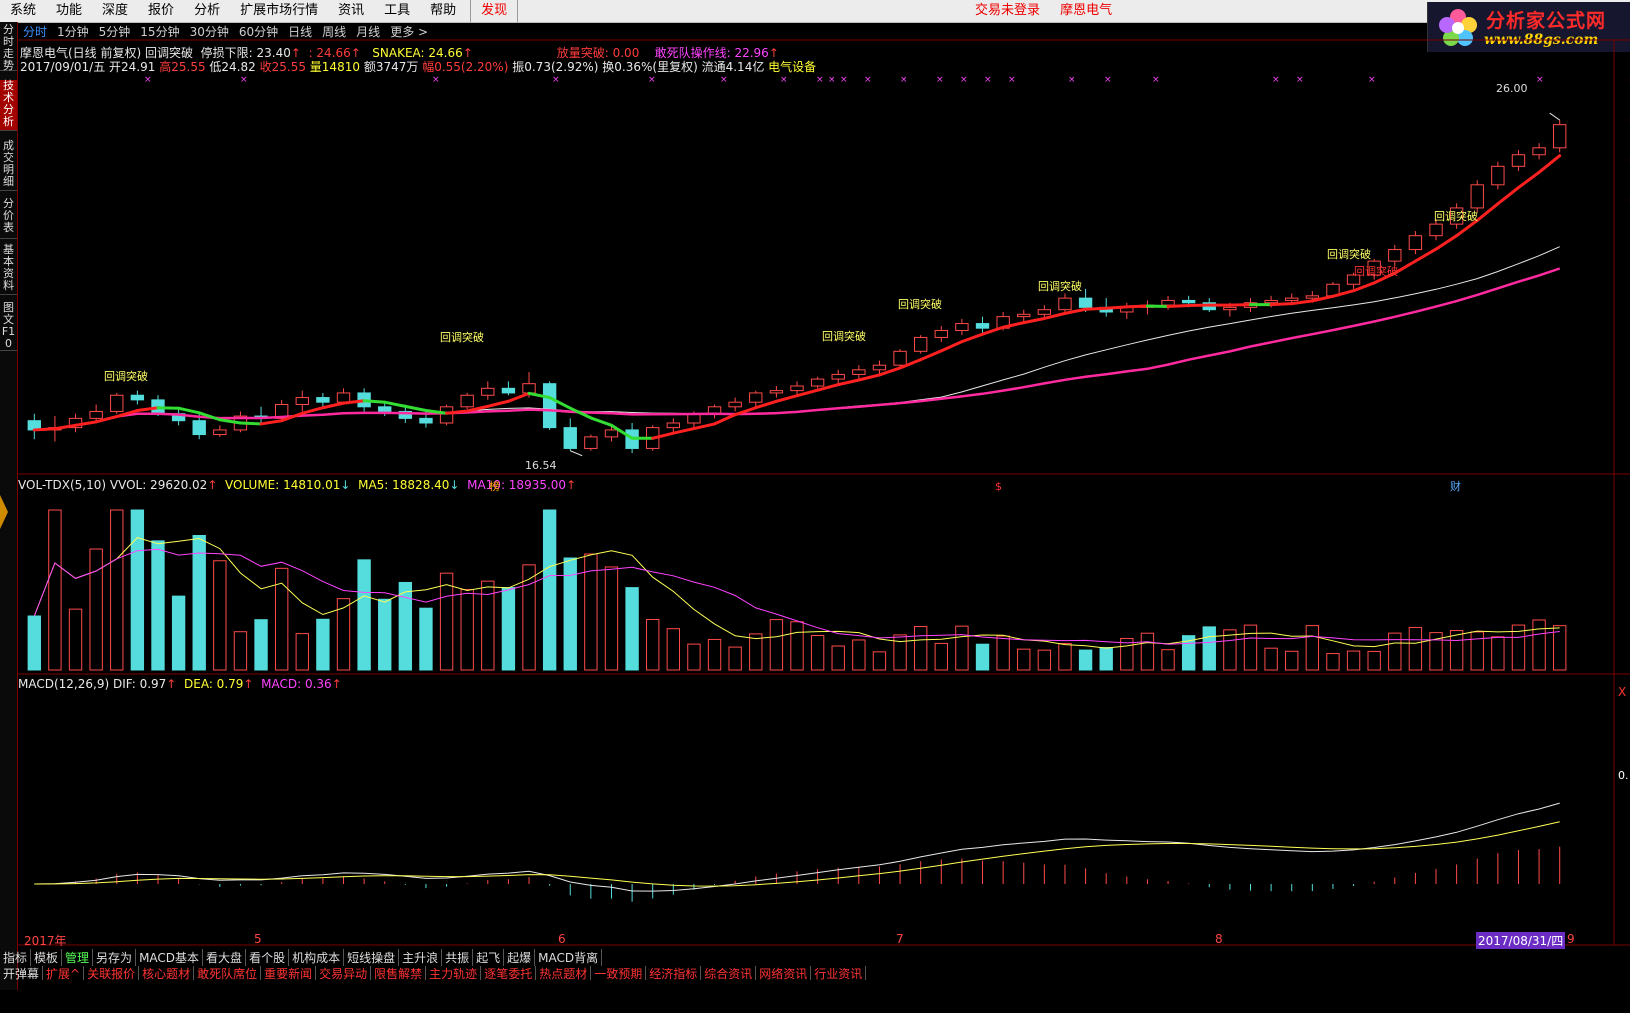 The image size is (1630, 1013). What do you see at coordinates (494, 11) in the screenshot?
I see `menu-discover: 发现` at bounding box center [494, 11].